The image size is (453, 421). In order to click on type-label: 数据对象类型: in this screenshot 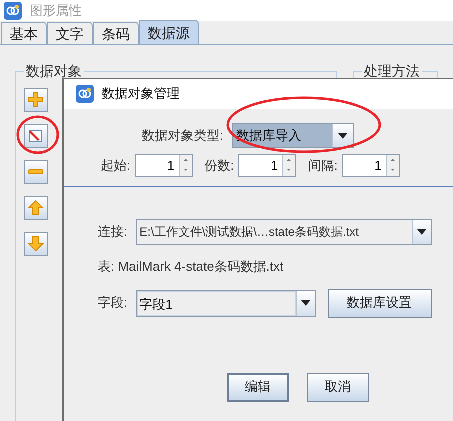, I will do `click(183, 135)`.